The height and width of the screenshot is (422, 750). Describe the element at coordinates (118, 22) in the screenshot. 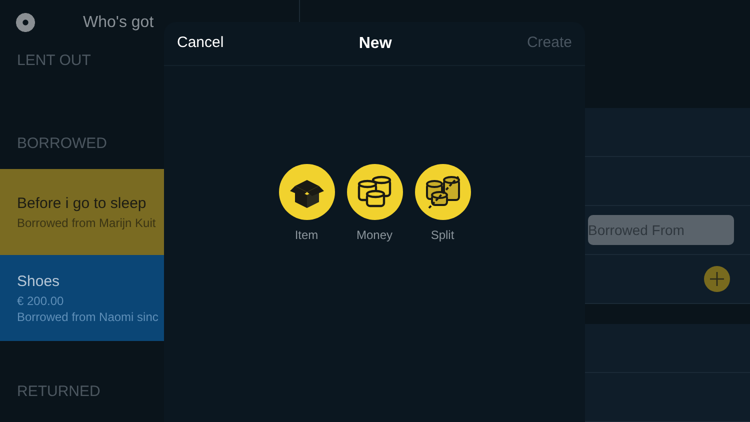

I see `app-title: Who's got` at that location.